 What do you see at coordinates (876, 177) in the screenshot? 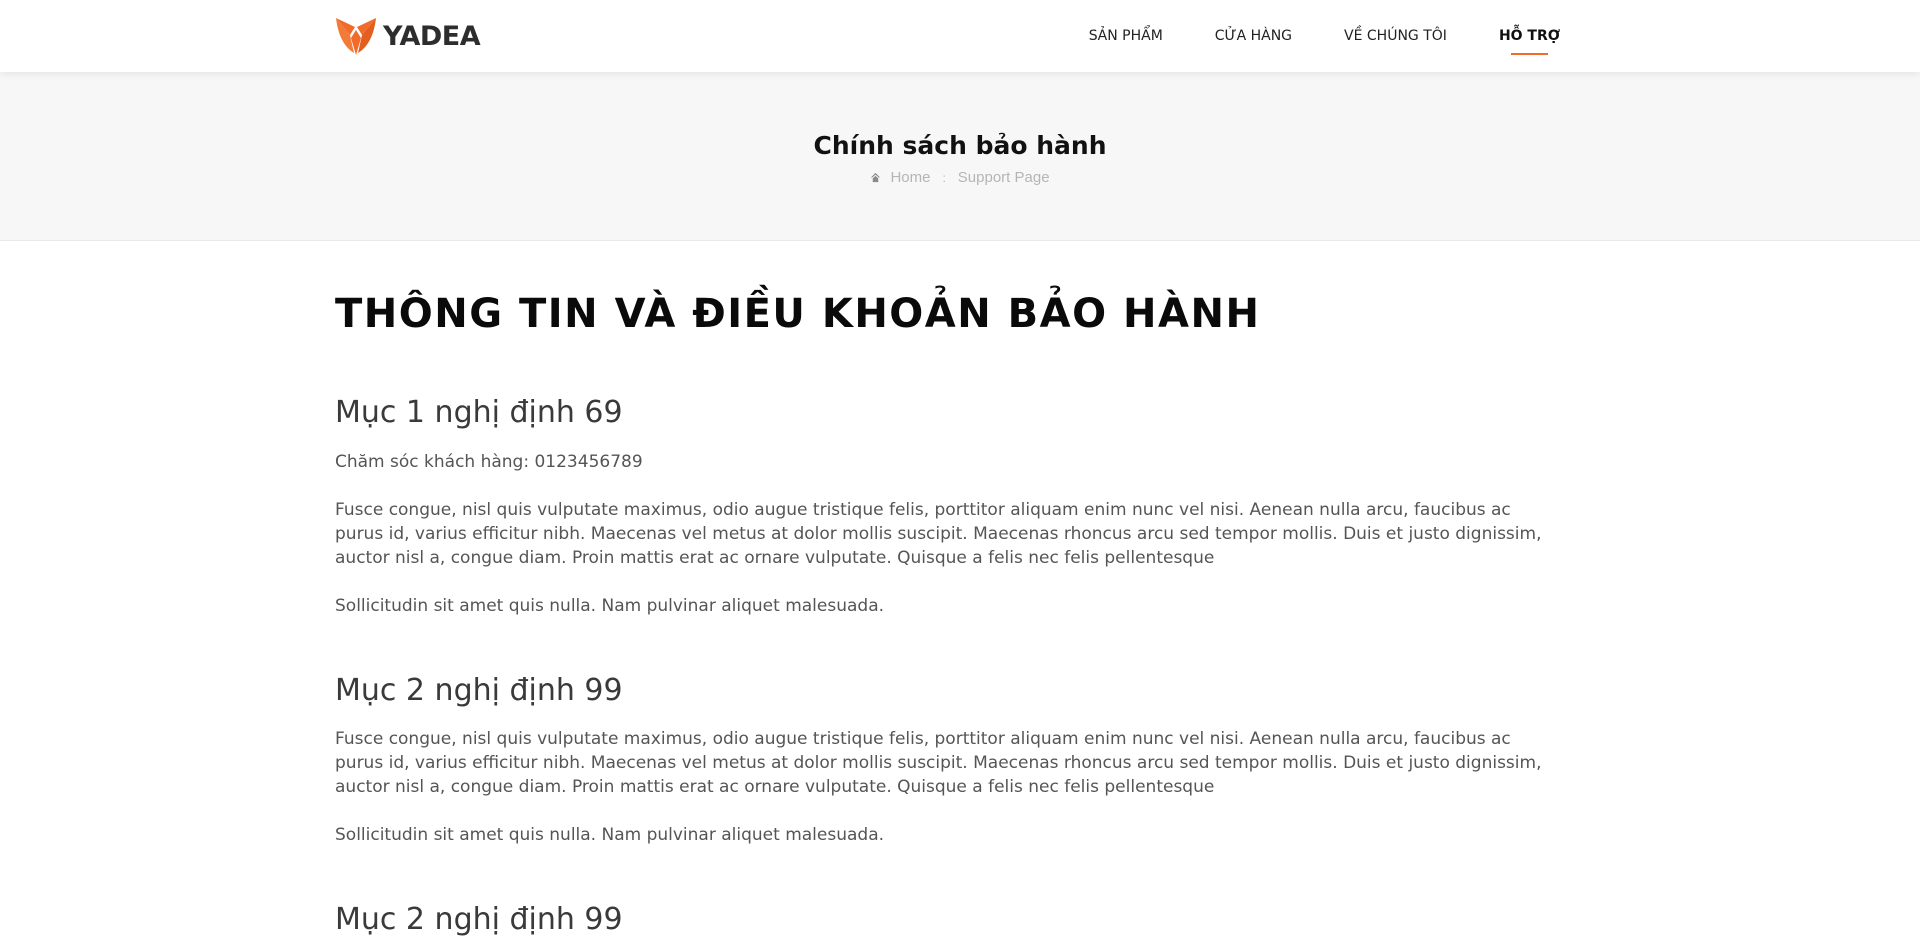
I see `home-icon` at bounding box center [876, 177].